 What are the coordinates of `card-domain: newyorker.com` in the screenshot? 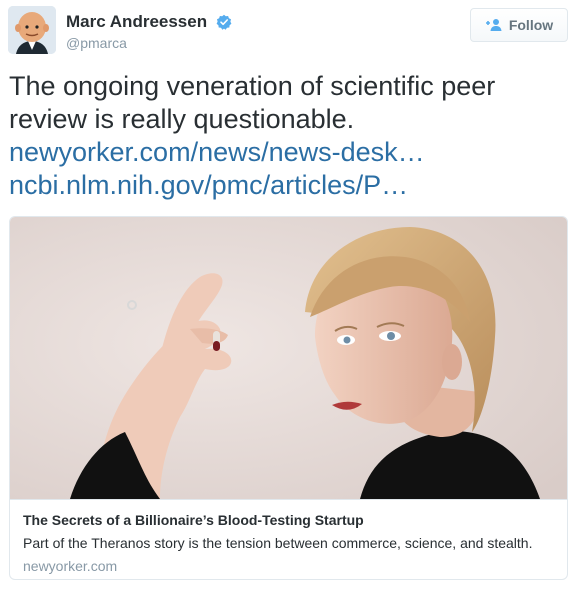 It's located at (70, 566).